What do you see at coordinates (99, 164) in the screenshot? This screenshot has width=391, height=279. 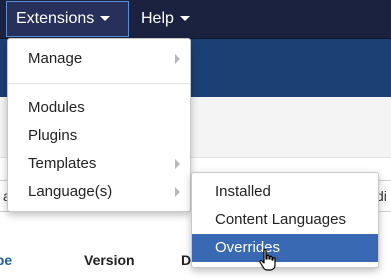 I see `menu-item-templates: Templates` at bounding box center [99, 164].